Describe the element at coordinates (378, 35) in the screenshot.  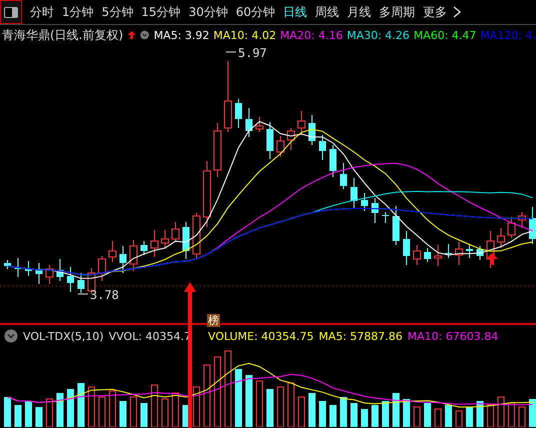
I see `moving-average-value: MA30: 4.26` at that location.